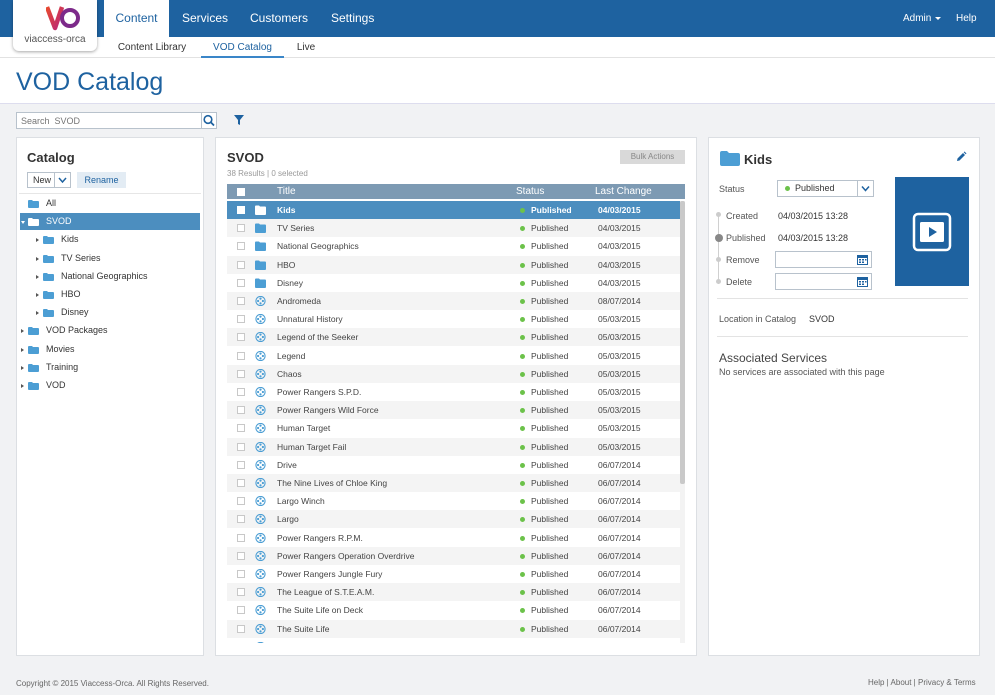 The width and height of the screenshot is (995, 695). What do you see at coordinates (352, 18) in the screenshot?
I see `nav-settings: Settings` at bounding box center [352, 18].